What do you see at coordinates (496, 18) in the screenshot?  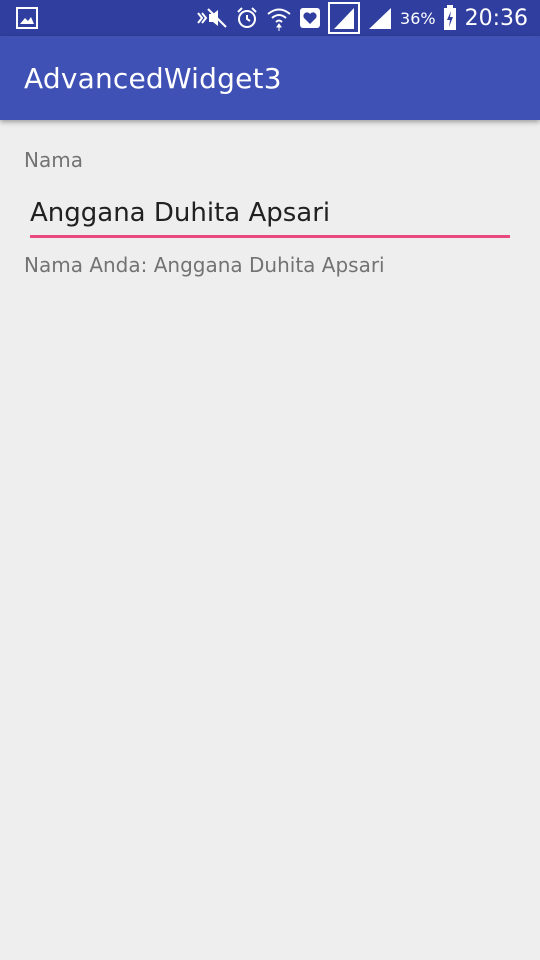 I see `clock: 20:36` at bounding box center [496, 18].